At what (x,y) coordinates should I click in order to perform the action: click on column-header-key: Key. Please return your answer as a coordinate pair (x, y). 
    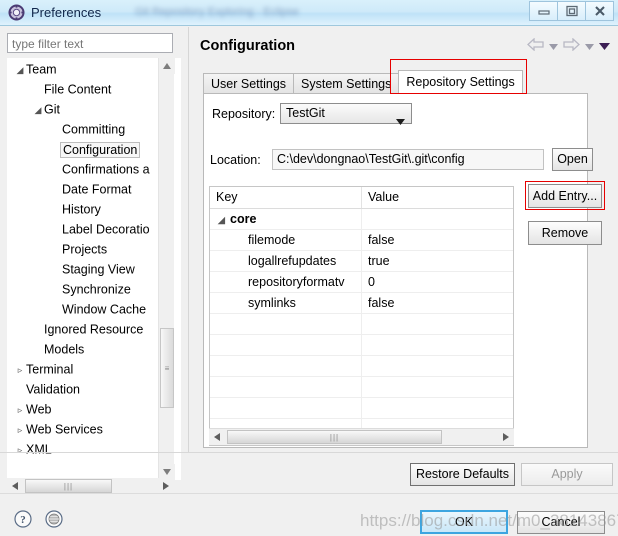
    Looking at the image, I should click on (286, 197).